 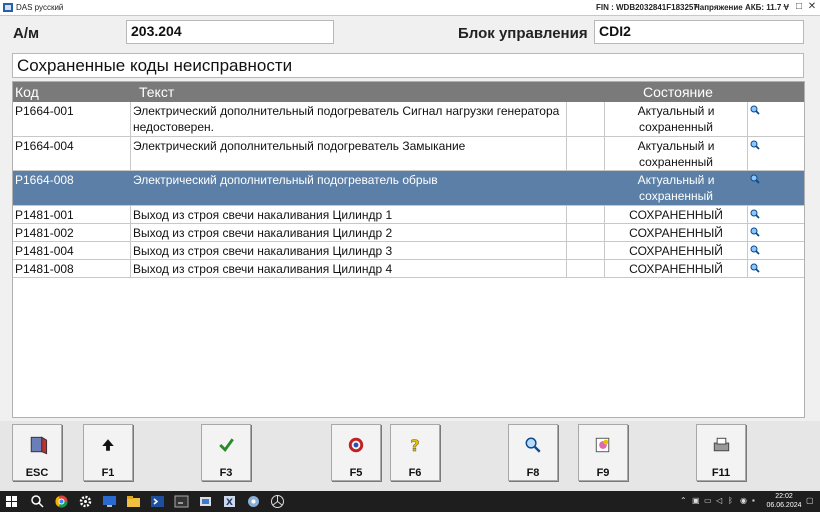 I want to click on f6-button: ? F6, so click(x=415, y=452).